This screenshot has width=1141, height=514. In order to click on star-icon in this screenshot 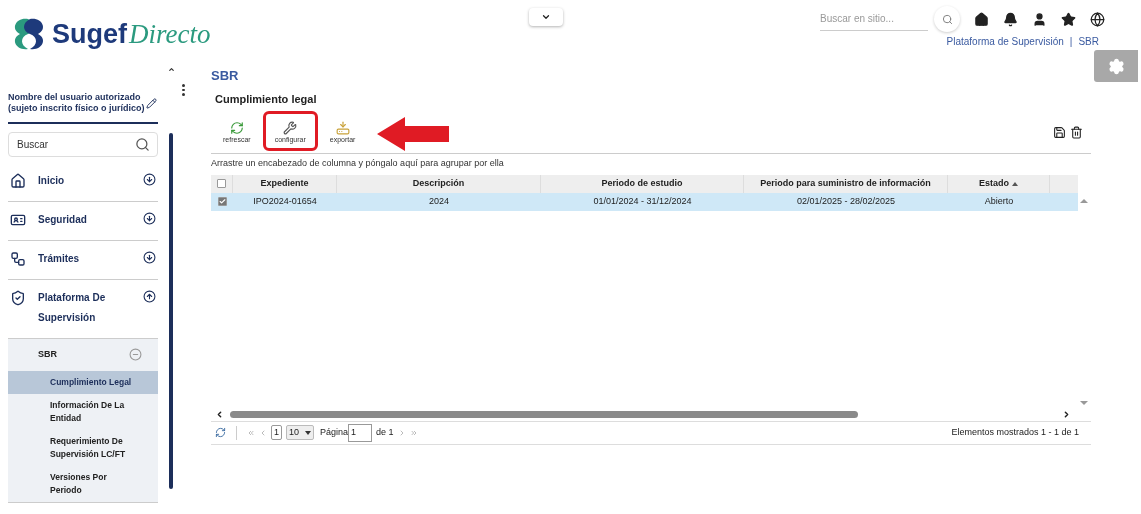, I will do `click(1068, 19)`.